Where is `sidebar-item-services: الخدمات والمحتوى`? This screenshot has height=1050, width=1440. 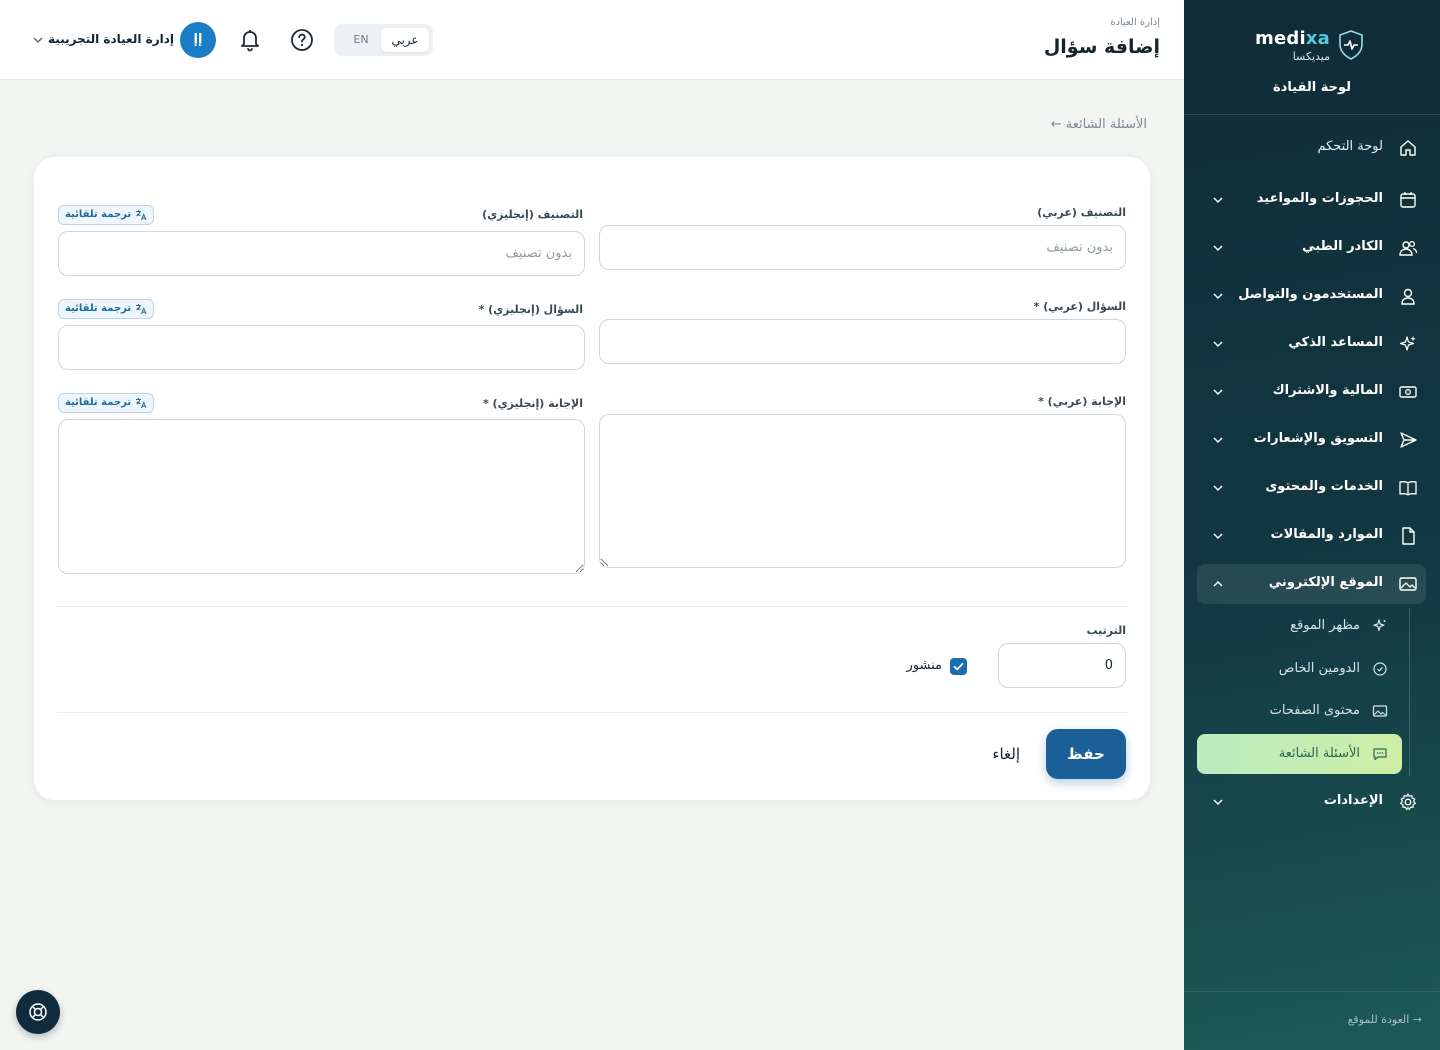 sidebar-item-services: الخدمات والمحتوى is located at coordinates (1311, 488).